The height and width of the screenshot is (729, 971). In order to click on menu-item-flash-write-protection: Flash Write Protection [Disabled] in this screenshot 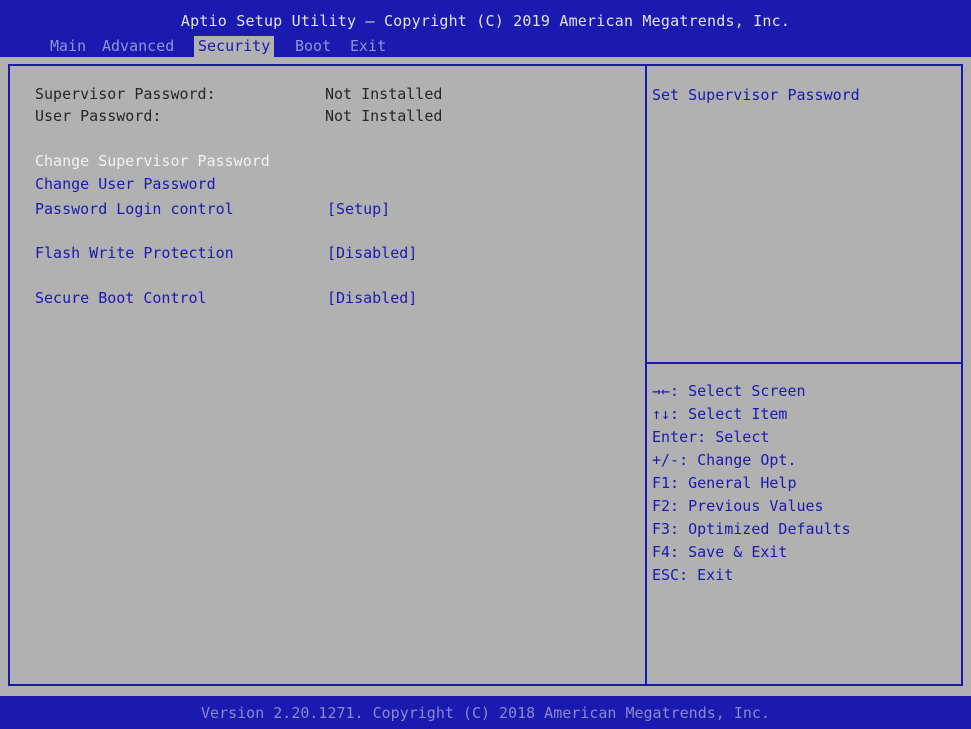, I will do `click(226, 253)`.